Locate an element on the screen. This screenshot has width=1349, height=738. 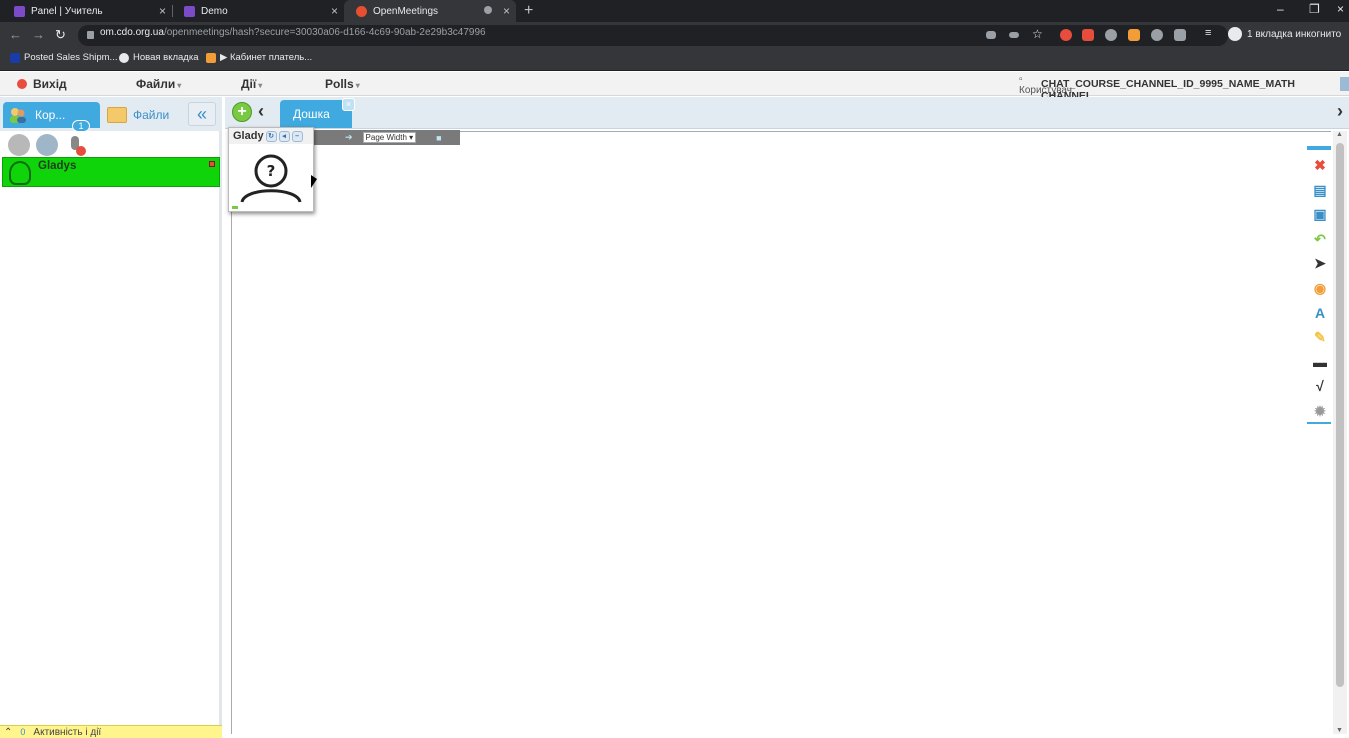
browser-tab-panel: Panel | Учитель × is located at coordinates (87, 11).